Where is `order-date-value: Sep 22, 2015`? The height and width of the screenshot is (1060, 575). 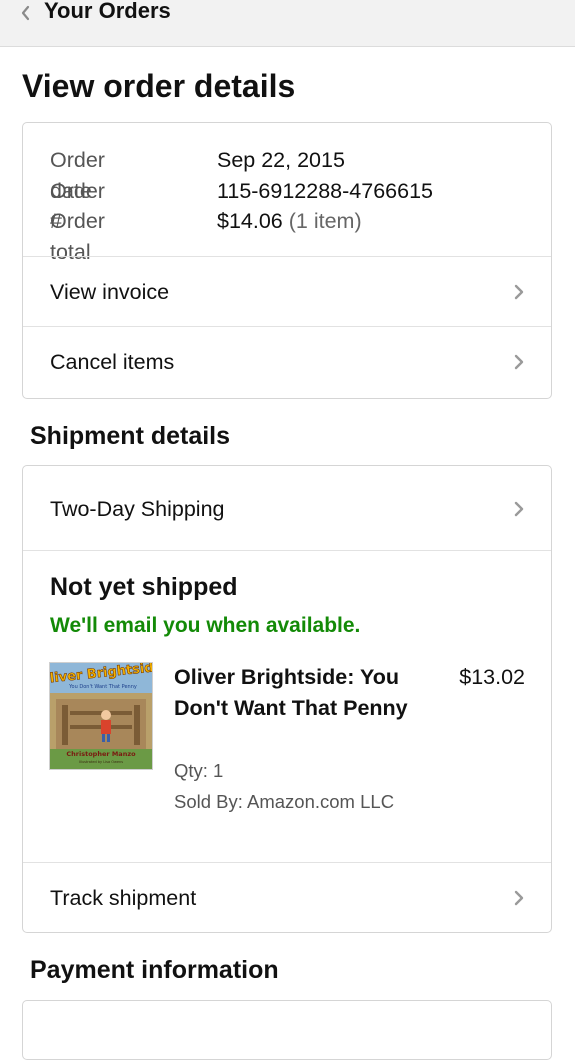
order-date-value: Sep 22, 2015 is located at coordinates (281, 160).